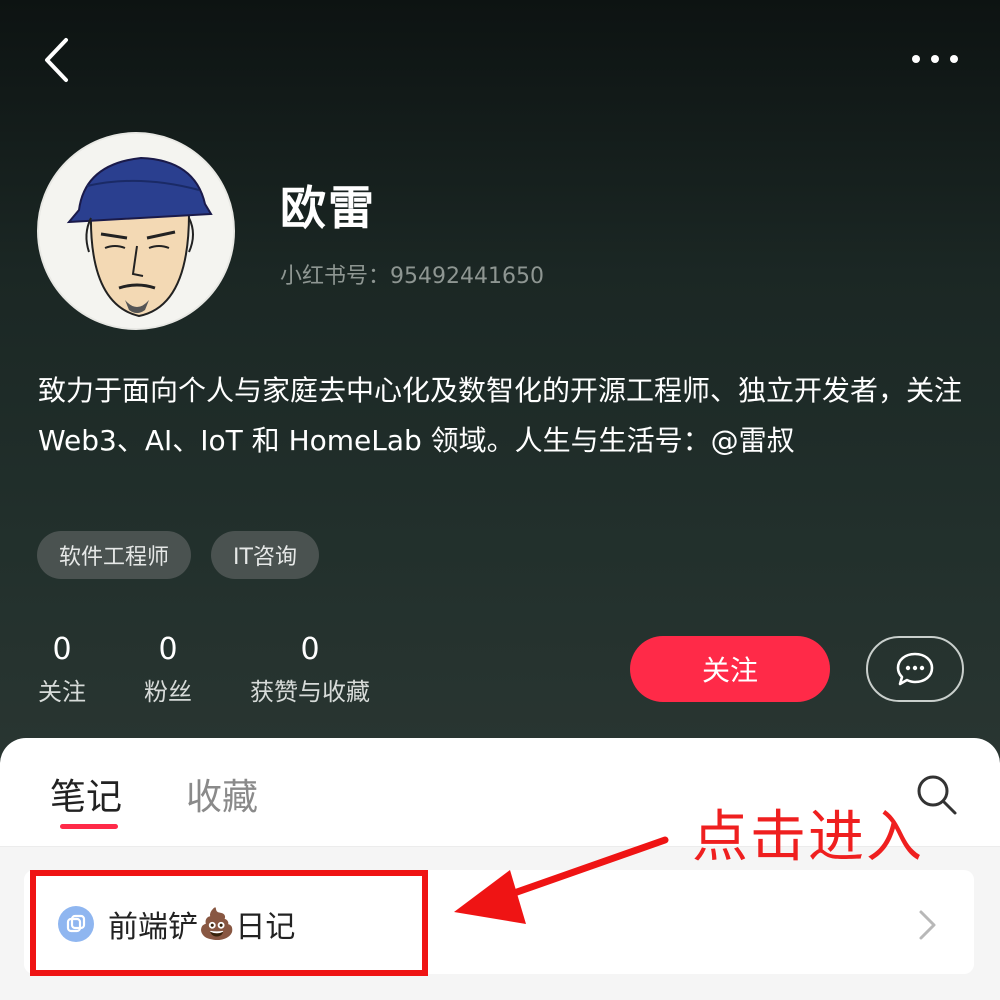 The height and width of the screenshot is (1000, 1000). What do you see at coordinates (328, 208) in the screenshot?
I see `profile-name: 欧雷` at bounding box center [328, 208].